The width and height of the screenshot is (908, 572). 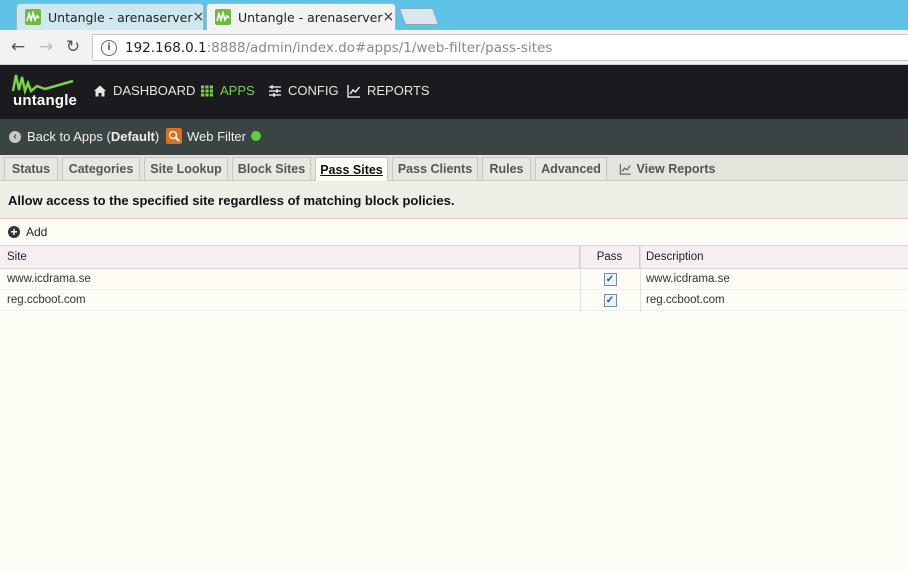 I want to click on tab-label: Site Lookup, so click(x=186, y=169).